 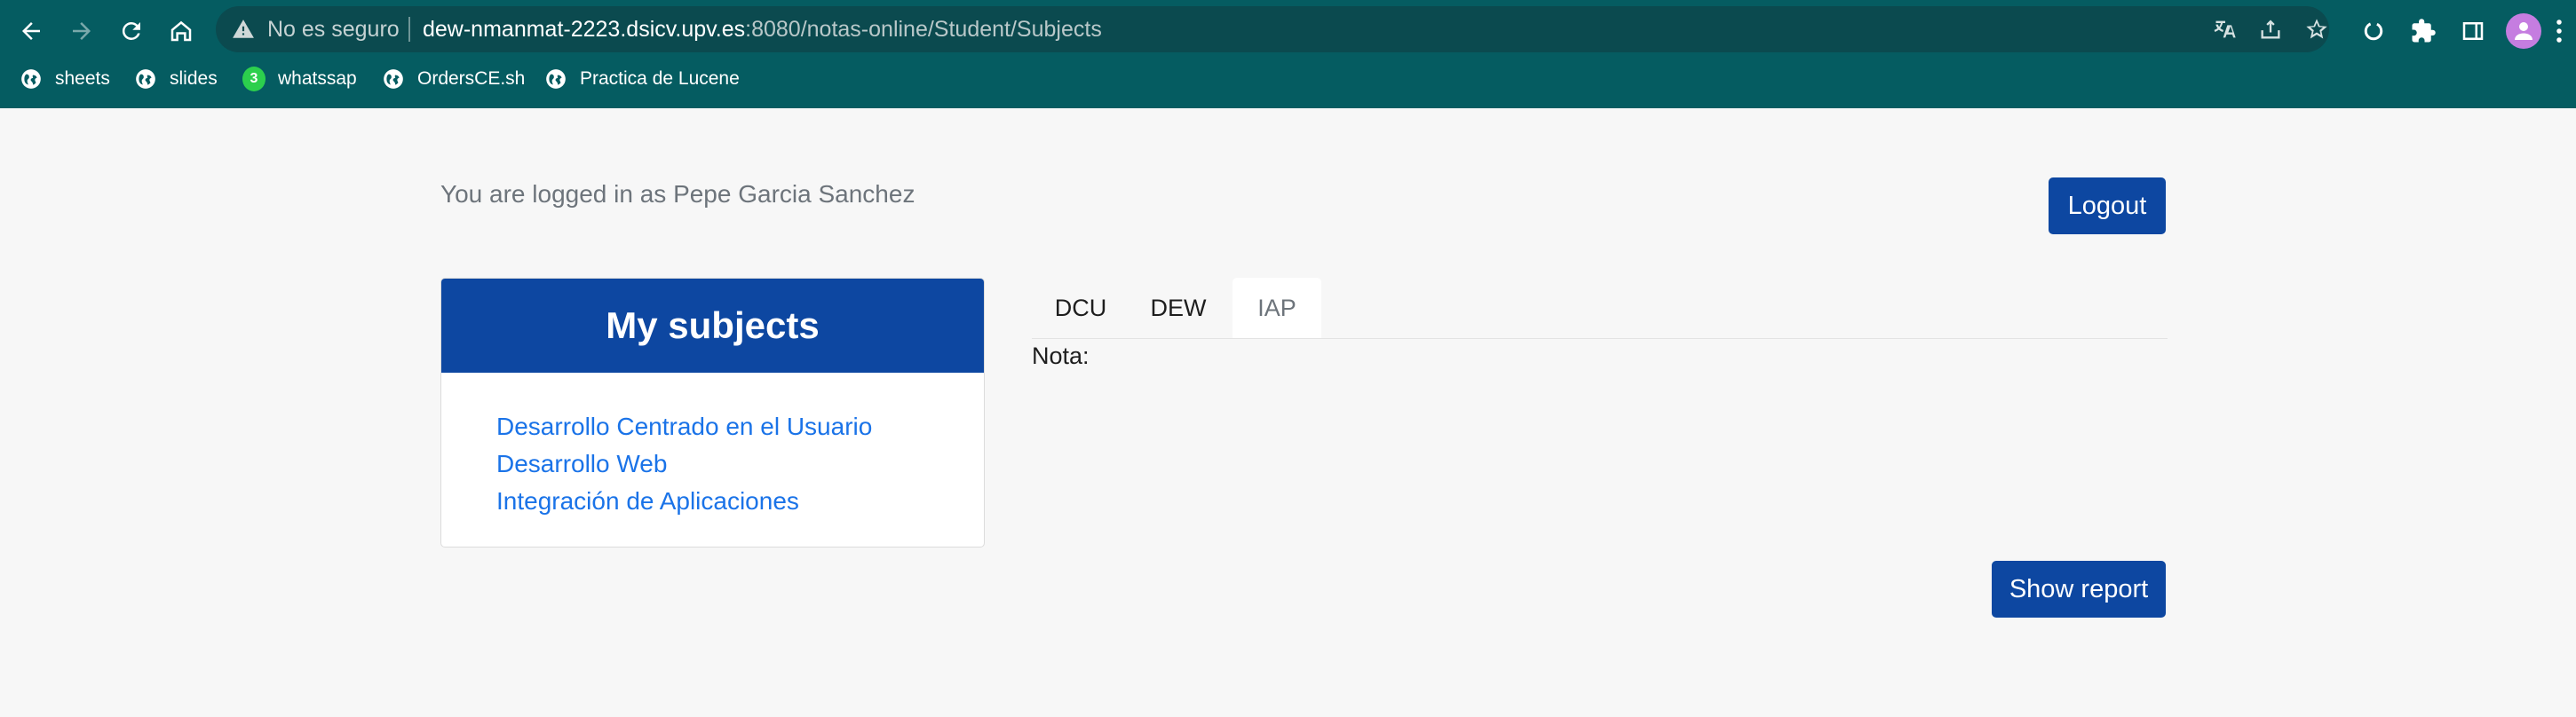 I want to click on bookmark-star-icon, so click(x=2317, y=29).